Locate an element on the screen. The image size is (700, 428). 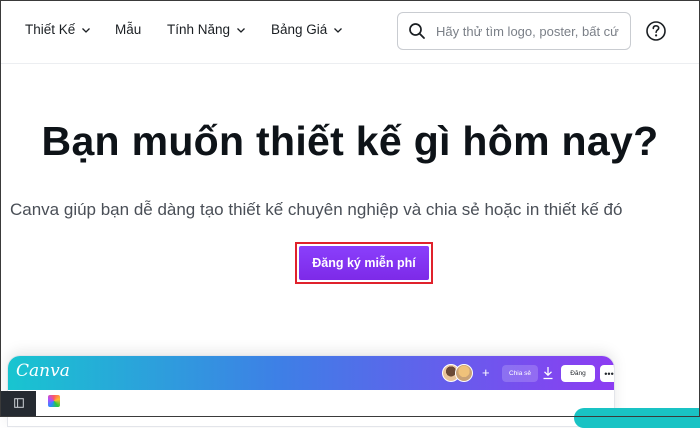
share-button: Chia sẻ is located at coordinates (520, 373).